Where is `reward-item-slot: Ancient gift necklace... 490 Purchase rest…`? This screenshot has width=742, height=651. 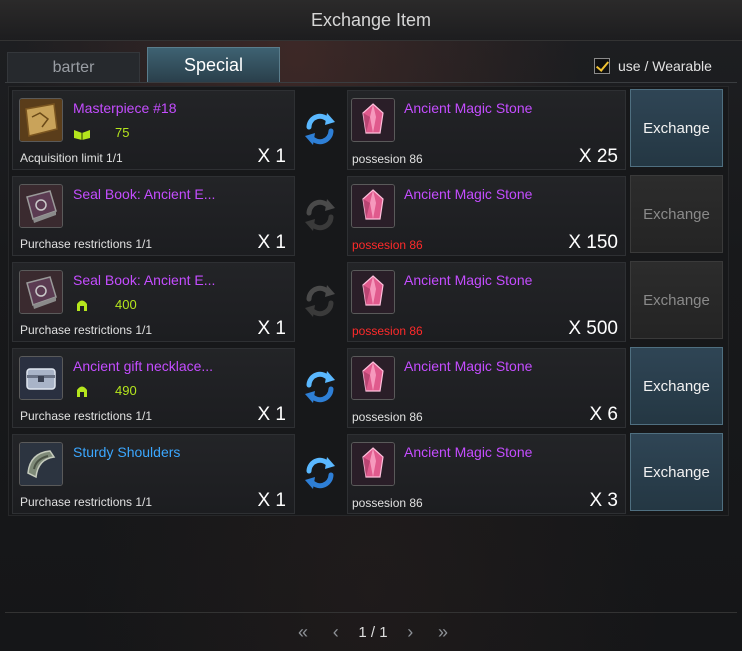 reward-item-slot: Ancient gift necklace... 490 Purchase rest… is located at coordinates (153, 388).